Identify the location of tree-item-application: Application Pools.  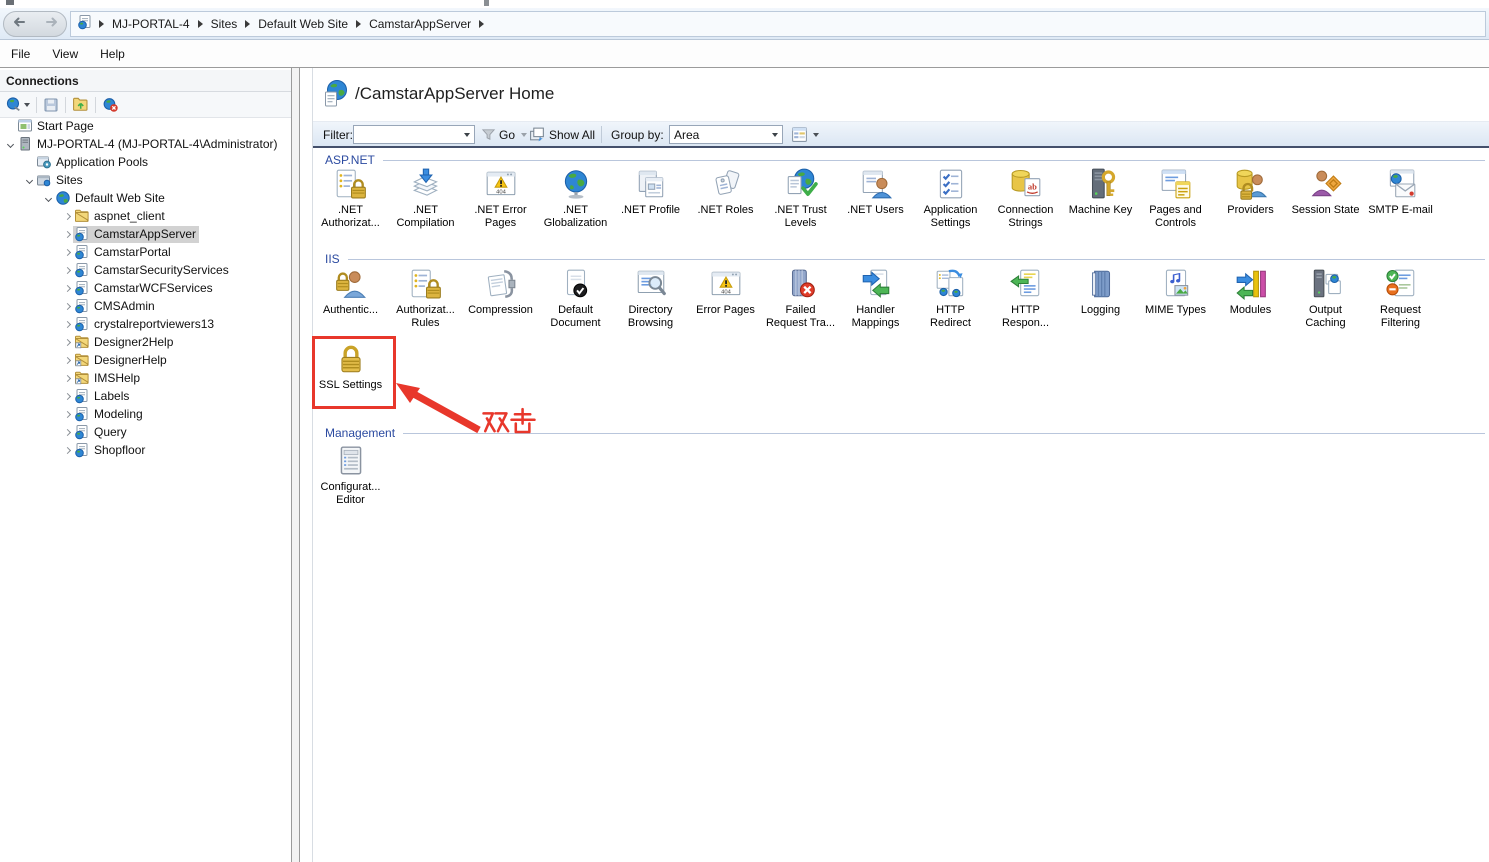
(145, 162).